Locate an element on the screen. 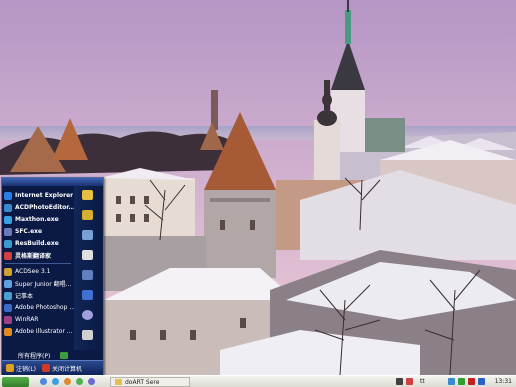 This screenshot has width=516, height=387. menu-item-label: ACDSee 3.1 is located at coordinates (33, 271).